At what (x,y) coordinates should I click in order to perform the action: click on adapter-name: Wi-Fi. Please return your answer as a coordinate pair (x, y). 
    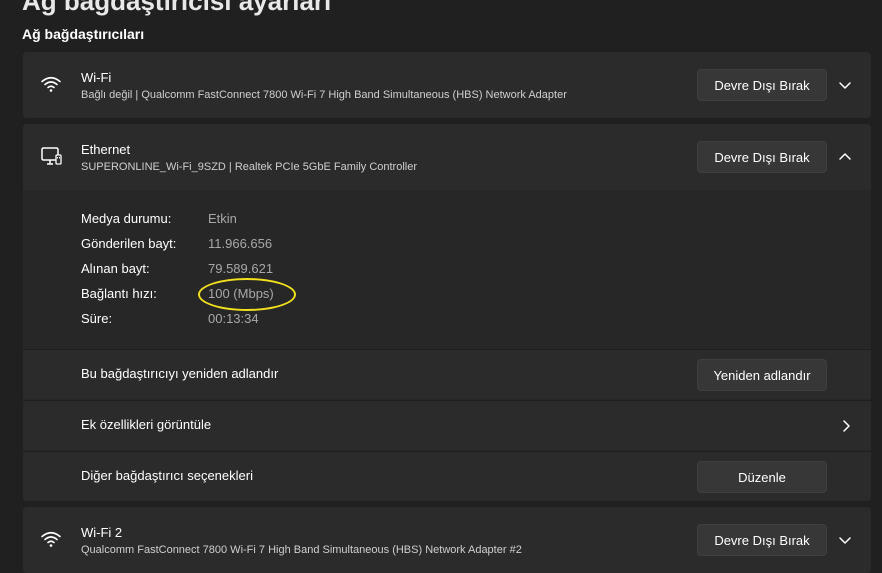
    Looking at the image, I should click on (96, 77).